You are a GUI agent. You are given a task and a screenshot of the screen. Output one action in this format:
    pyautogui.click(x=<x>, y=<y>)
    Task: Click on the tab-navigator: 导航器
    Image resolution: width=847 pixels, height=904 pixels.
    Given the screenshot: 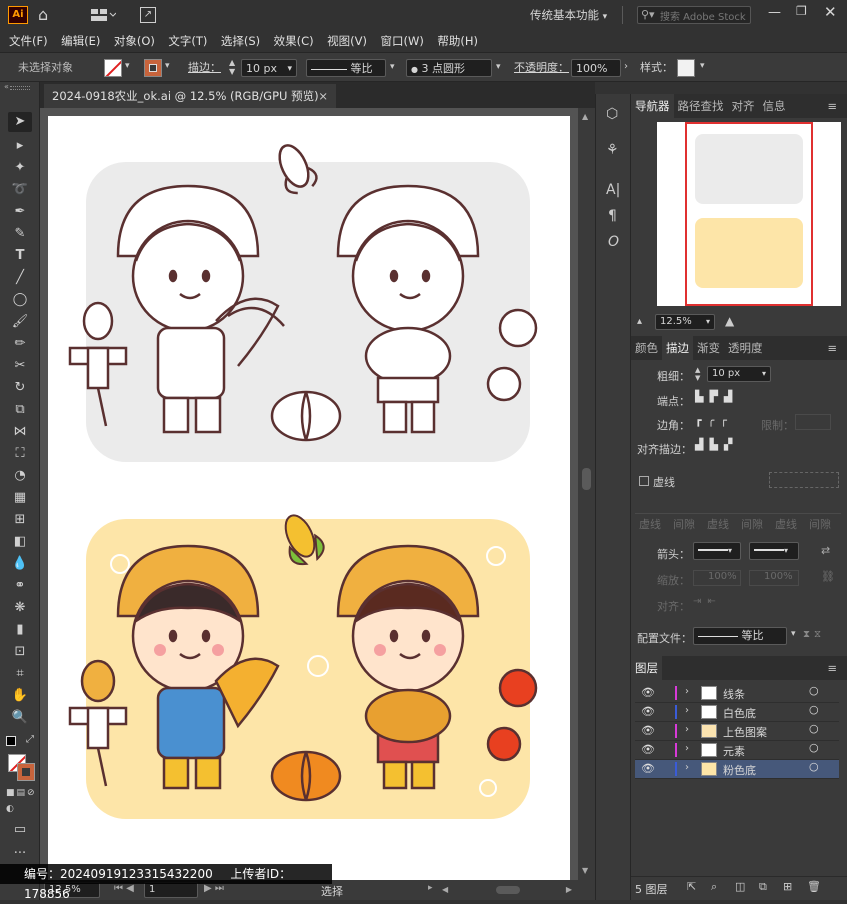 What is the action you would take?
    pyautogui.click(x=652, y=106)
    